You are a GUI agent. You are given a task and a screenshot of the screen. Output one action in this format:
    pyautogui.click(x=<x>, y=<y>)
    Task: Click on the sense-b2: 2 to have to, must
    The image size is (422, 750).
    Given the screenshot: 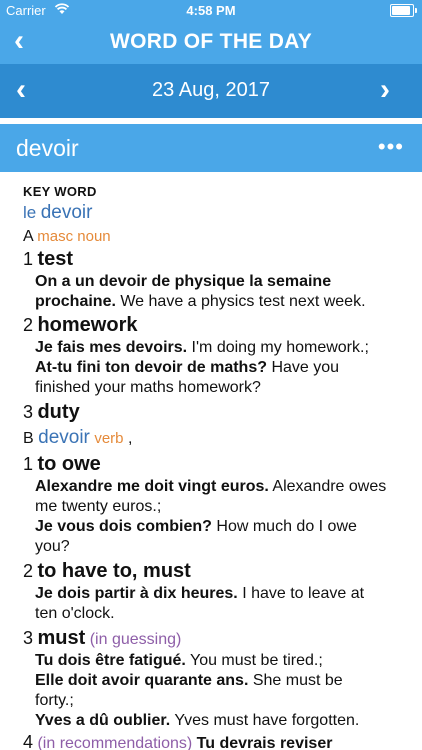 What is the action you would take?
    pyautogui.click(x=107, y=571)
    